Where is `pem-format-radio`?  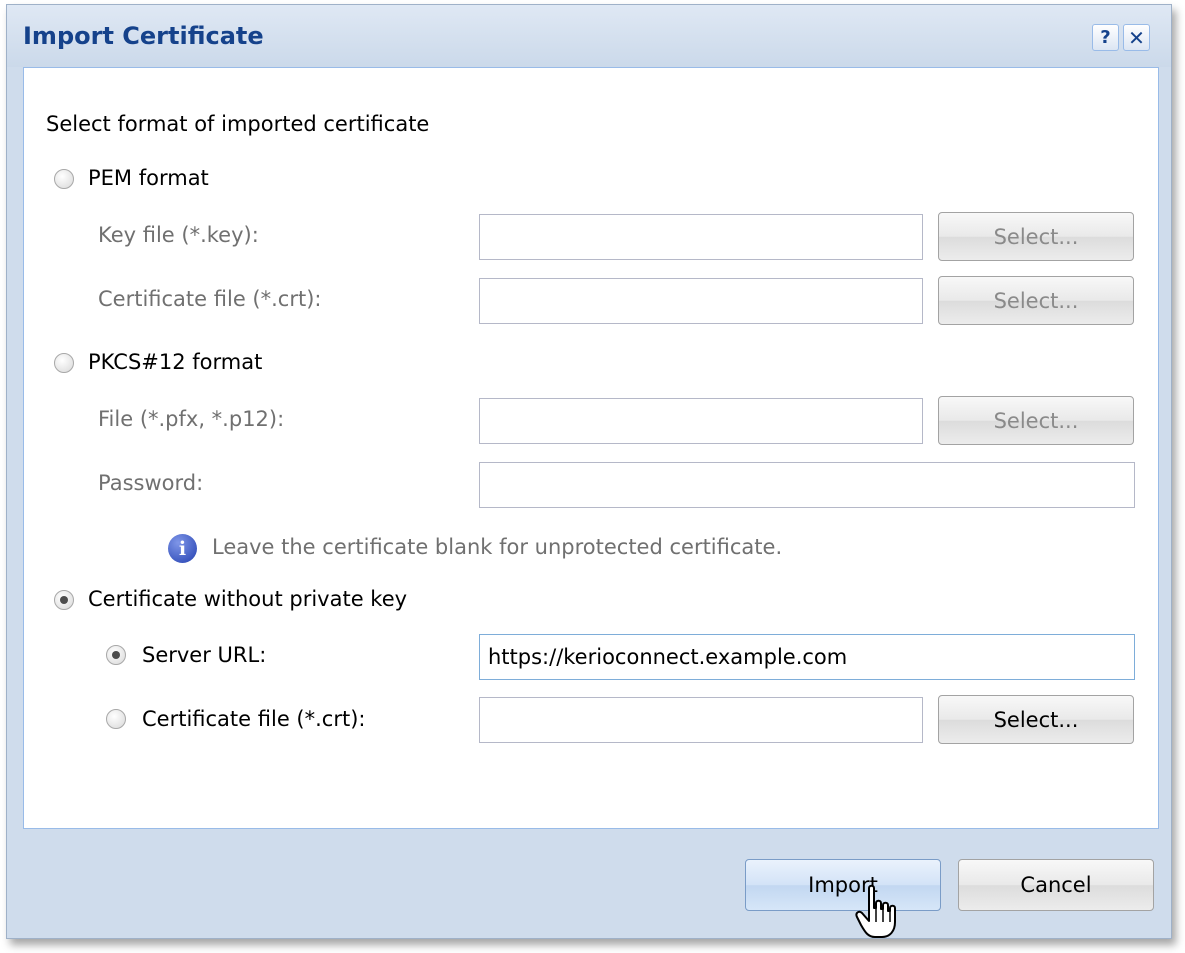 pem-format-radio is located at coordinates (64, 179).